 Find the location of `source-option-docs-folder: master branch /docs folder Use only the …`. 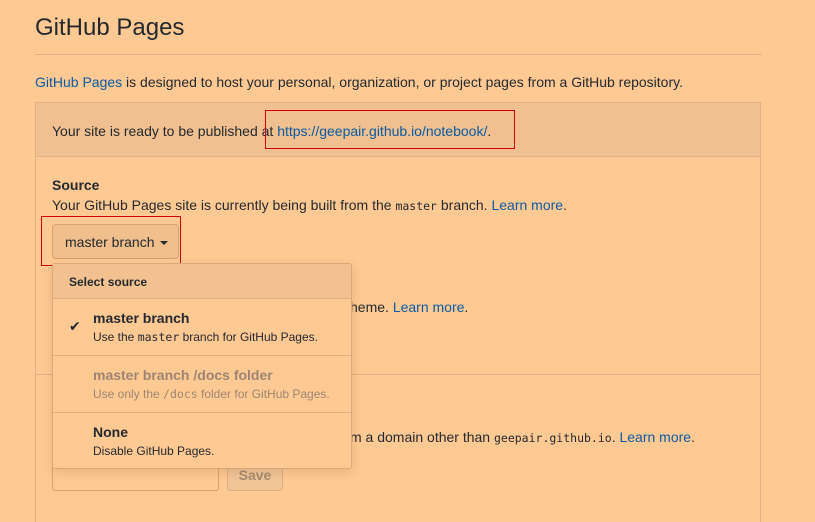

source-option-docs-folder: master branch /docs folder Use only the … is located at coordinates (202, 384).